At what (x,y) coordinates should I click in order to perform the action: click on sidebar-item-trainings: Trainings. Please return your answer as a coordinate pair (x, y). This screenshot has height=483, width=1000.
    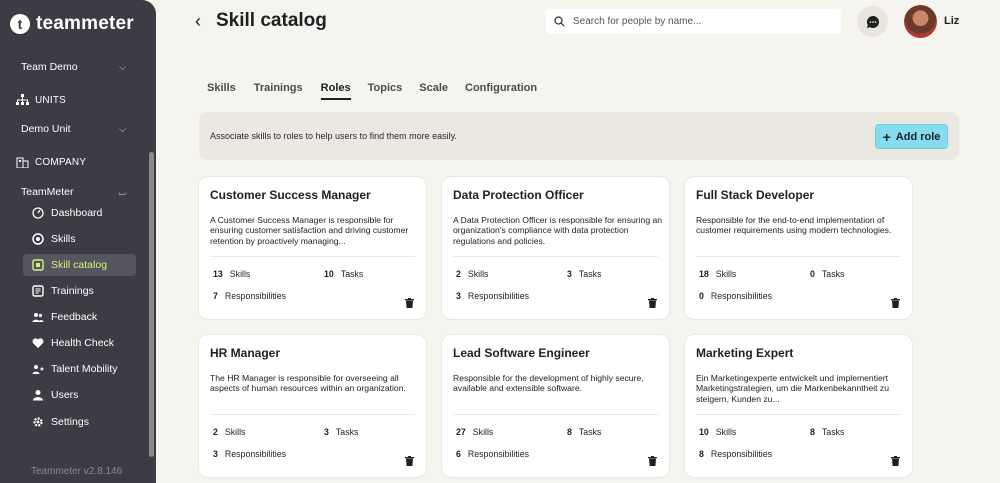
    Looking at the image, I should click on (79, 291).